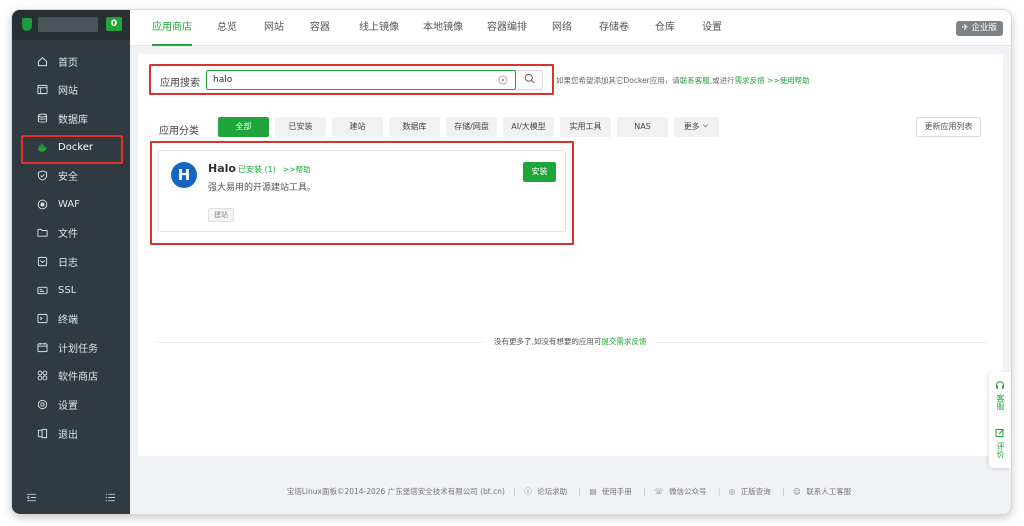  What do you see at coordinates (71, 404) in the screenshot?
I see `sidebar-item-settings: 设置` at bounding box center [71, 404].